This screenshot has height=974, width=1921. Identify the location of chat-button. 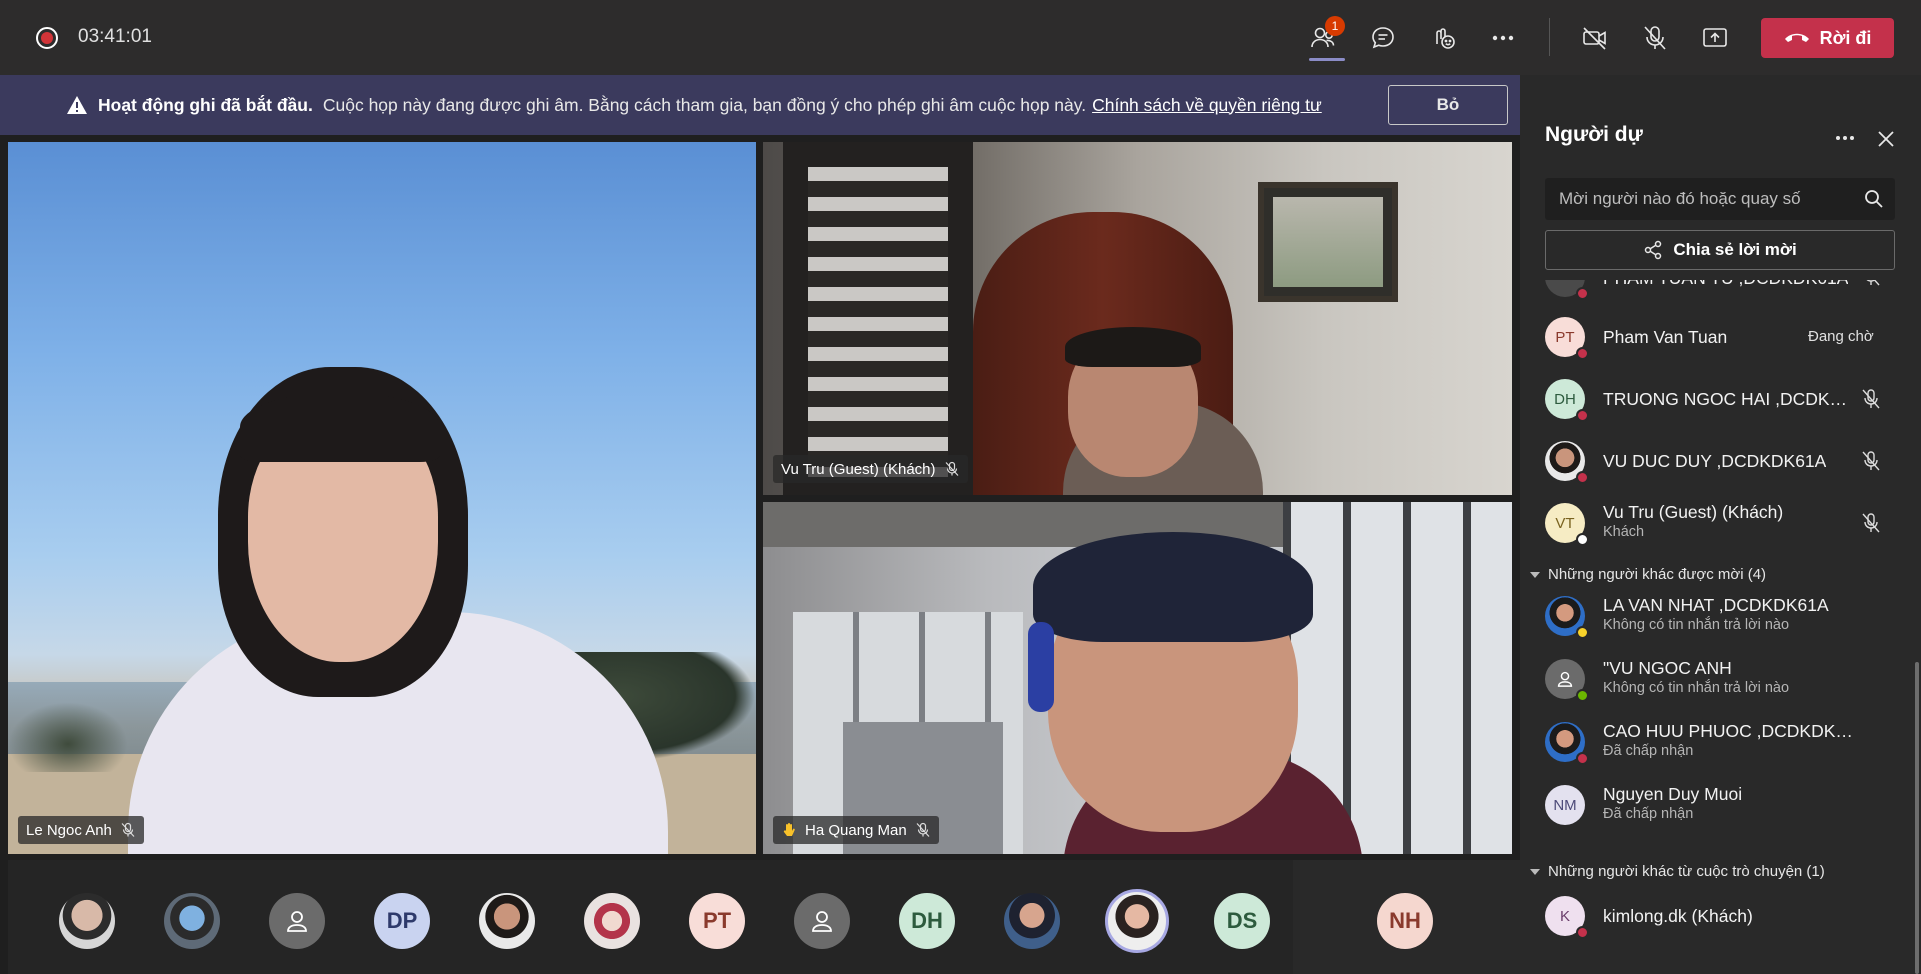
(1383, 38).